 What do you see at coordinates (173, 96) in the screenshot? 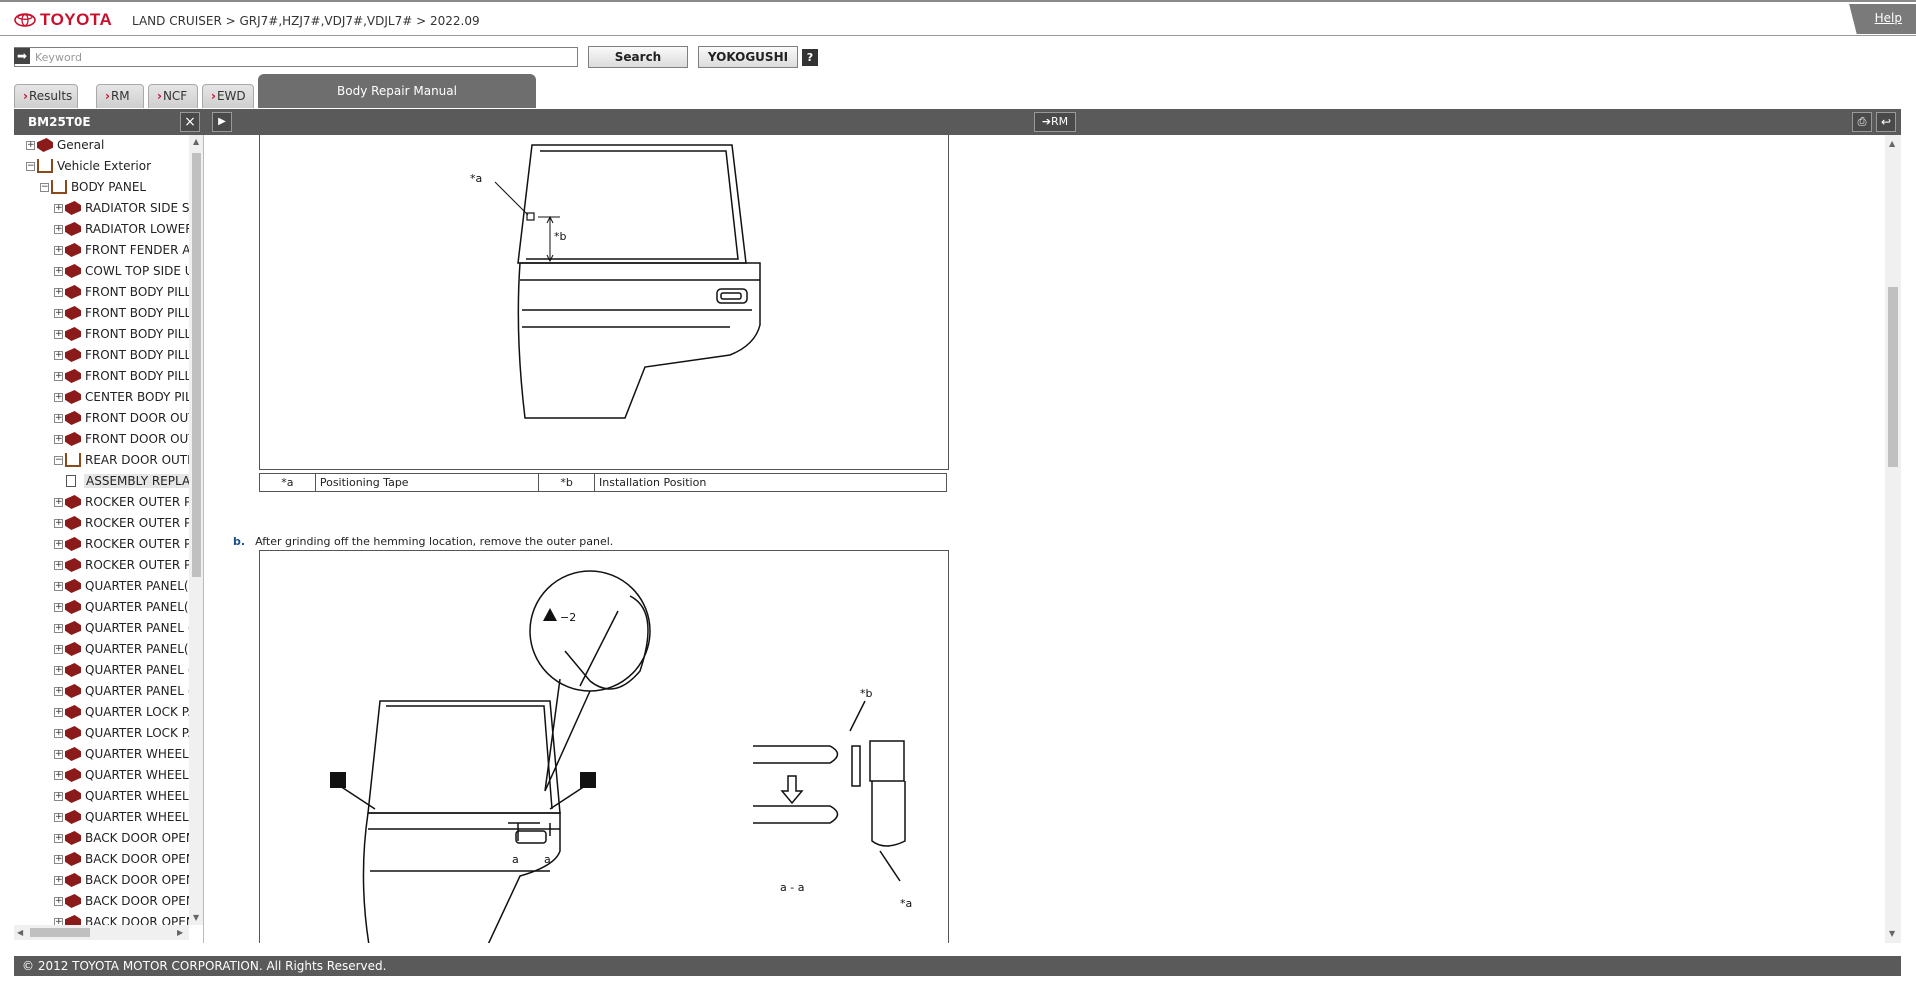
I see `tab-ncf: ›NCF` at bounding box center [173, 96].